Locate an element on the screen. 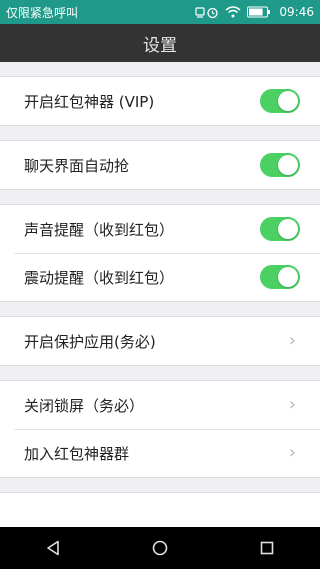 The width and height of the screenshot is (320, 569). notification-icon is located at coordinates (200, 12).